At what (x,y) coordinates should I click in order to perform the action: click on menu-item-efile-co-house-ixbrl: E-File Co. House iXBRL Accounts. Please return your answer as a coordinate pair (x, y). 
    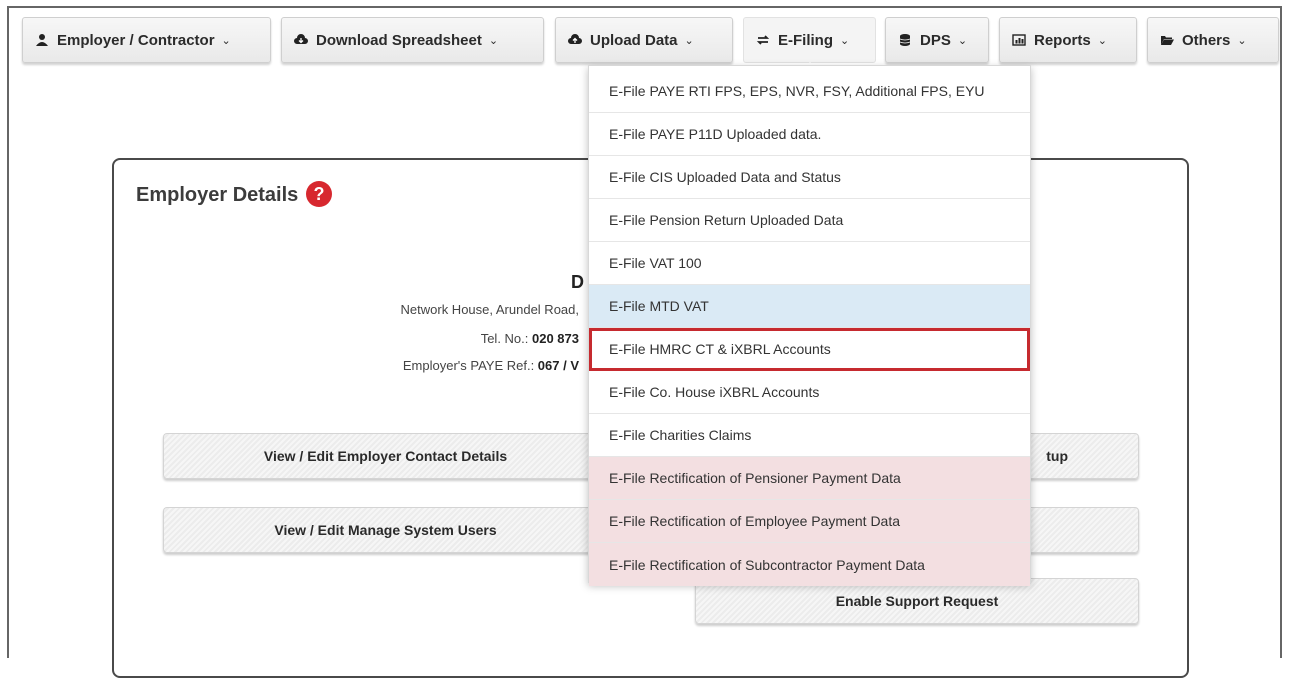
    Looking at the image, I should click on (809, 392).